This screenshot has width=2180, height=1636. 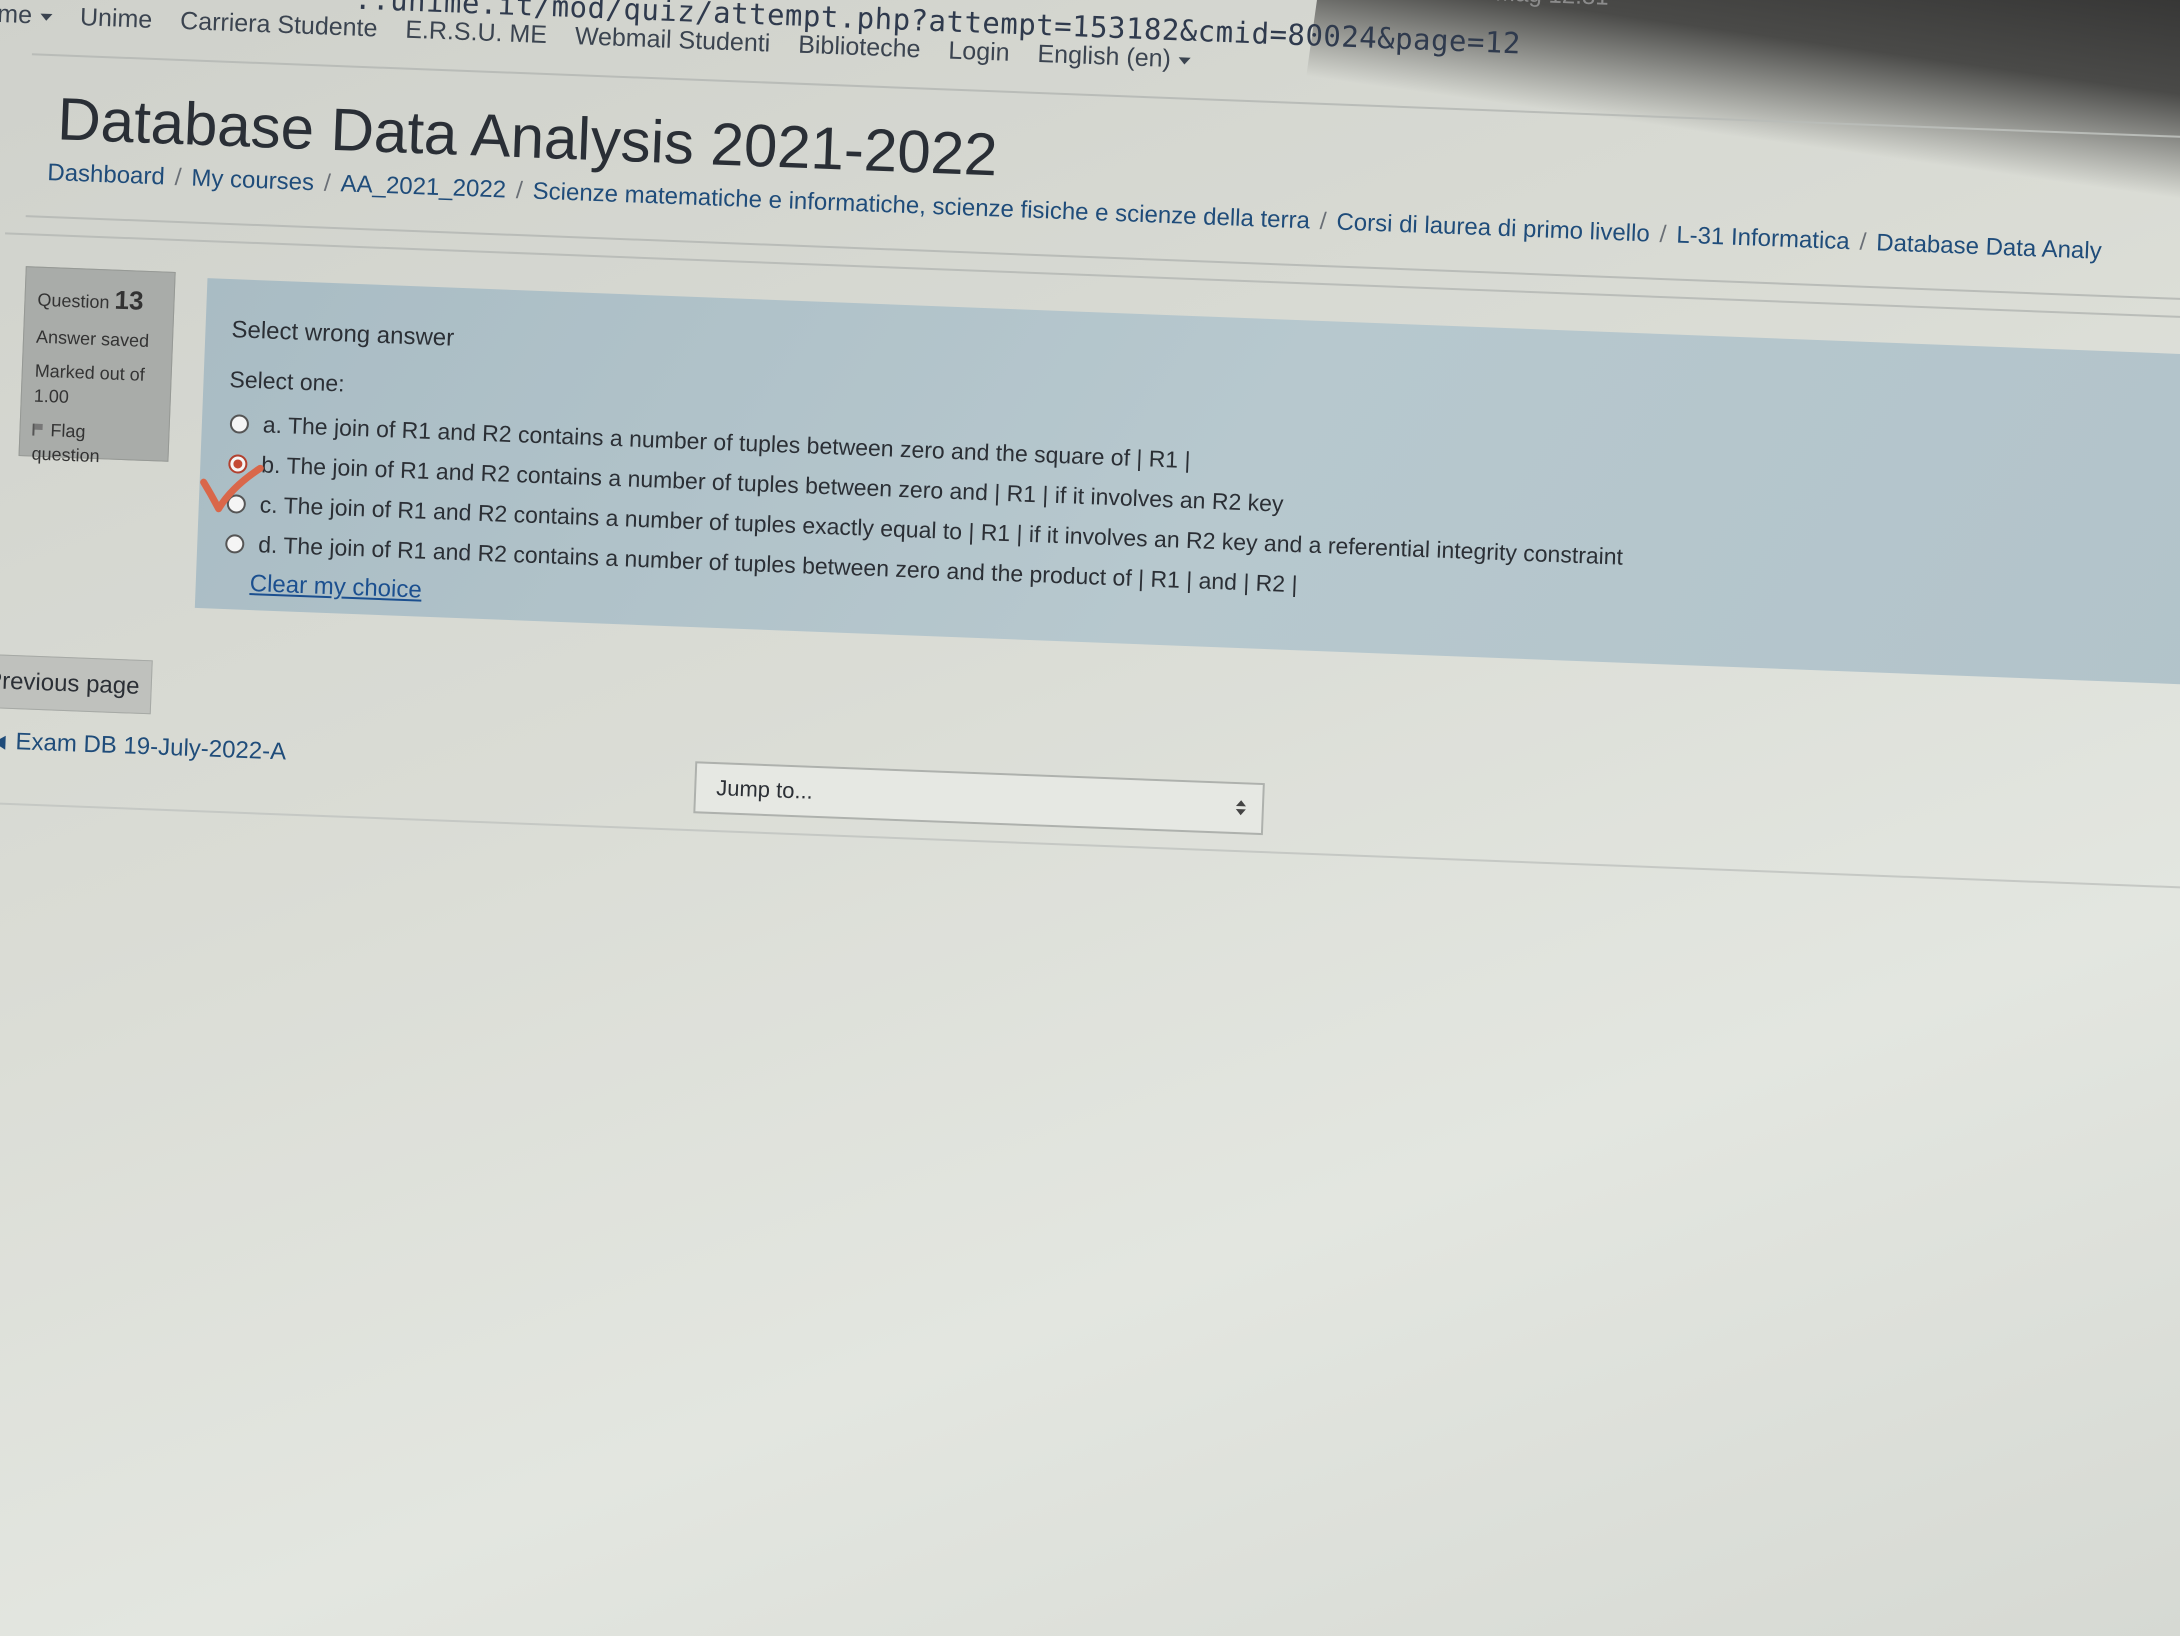 What do you see at coordinates (68, 431) in the screenshot?
I see `flag-label: Flag` at bounding box center [68, 431].